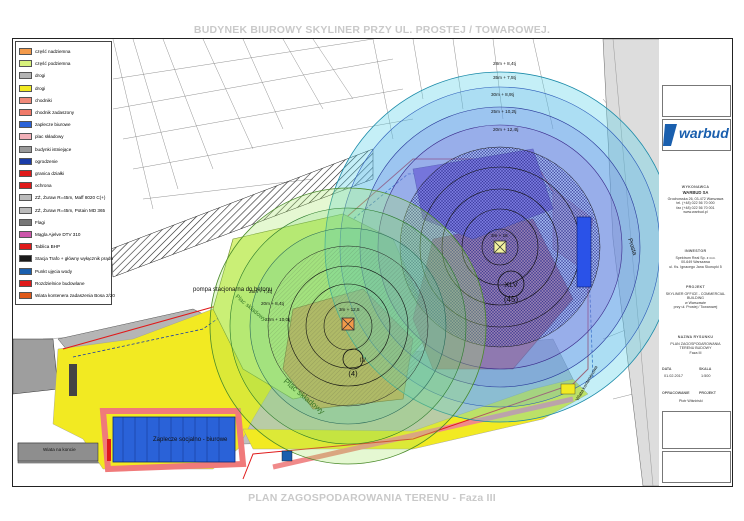 The height and width of the screenshot is (521, 744). What do you see at coordinates (695, 187) in the screenshot?
I see `company-heading: WYKONAWCA` at bounding box center [695, 187].